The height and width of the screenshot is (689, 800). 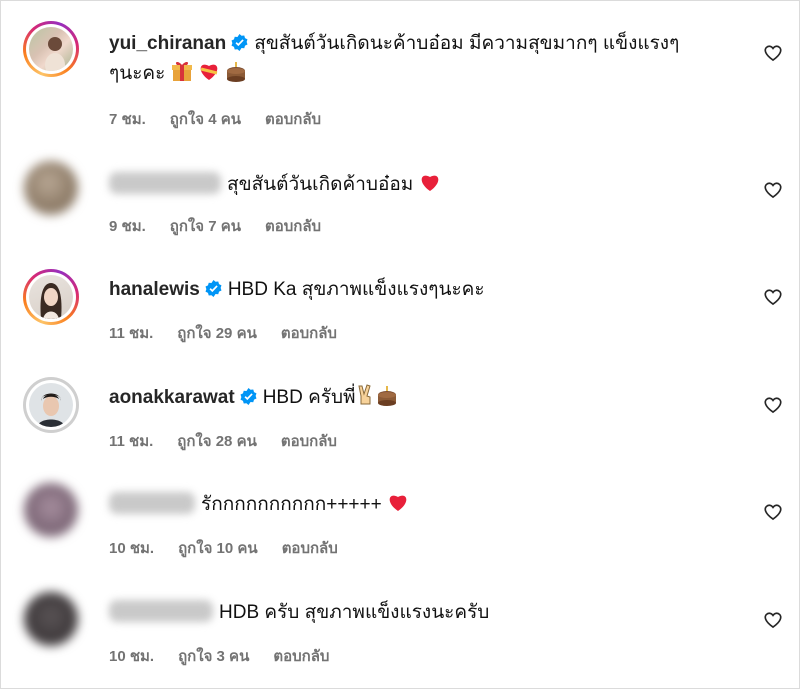 What do you see at coordinates (291, 504) in the screenshot?
I see `comment-text: รักกกกกกกกกก+++++` at bounding box center [291, 504].